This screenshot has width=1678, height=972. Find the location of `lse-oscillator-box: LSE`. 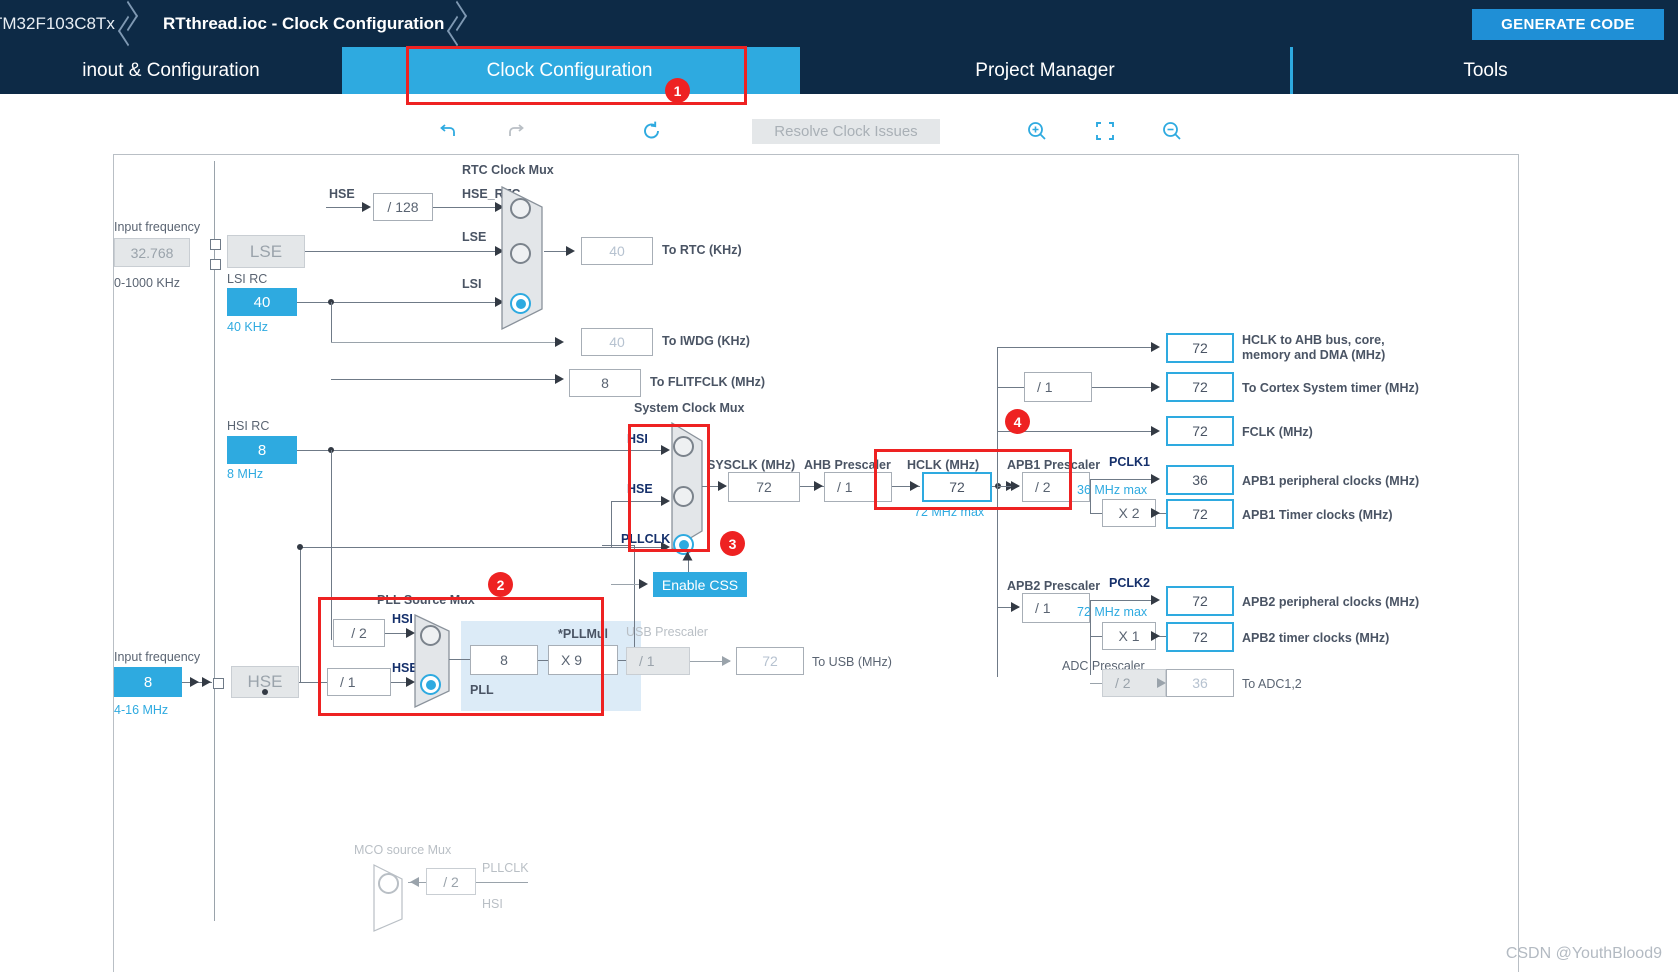

lse-oscillator-box: LSE is located at coordinates (266, 251).